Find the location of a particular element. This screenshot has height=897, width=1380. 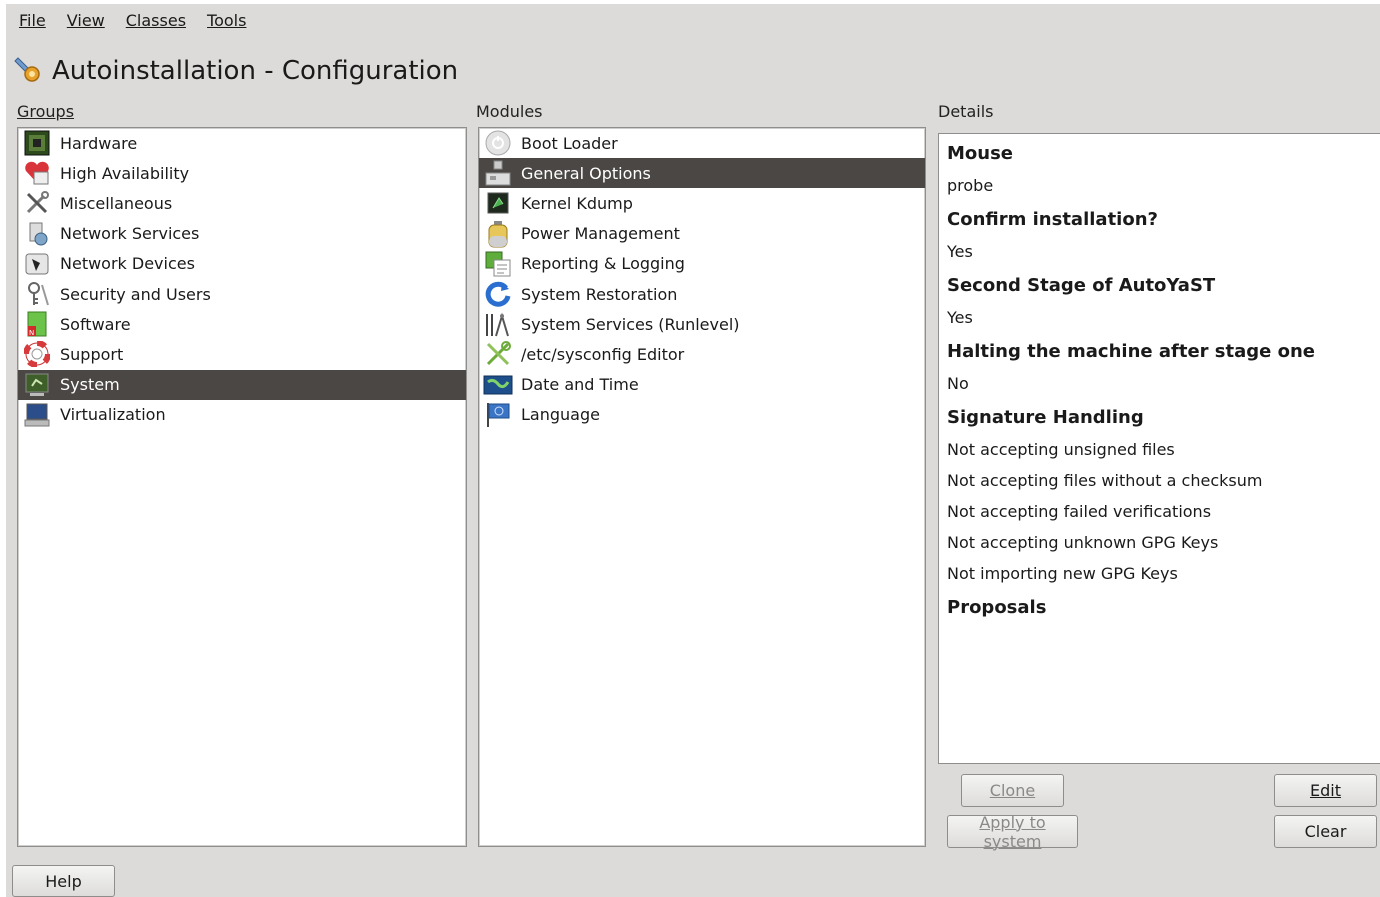

group-item-software: N Software is located at coordinates (242, 324).